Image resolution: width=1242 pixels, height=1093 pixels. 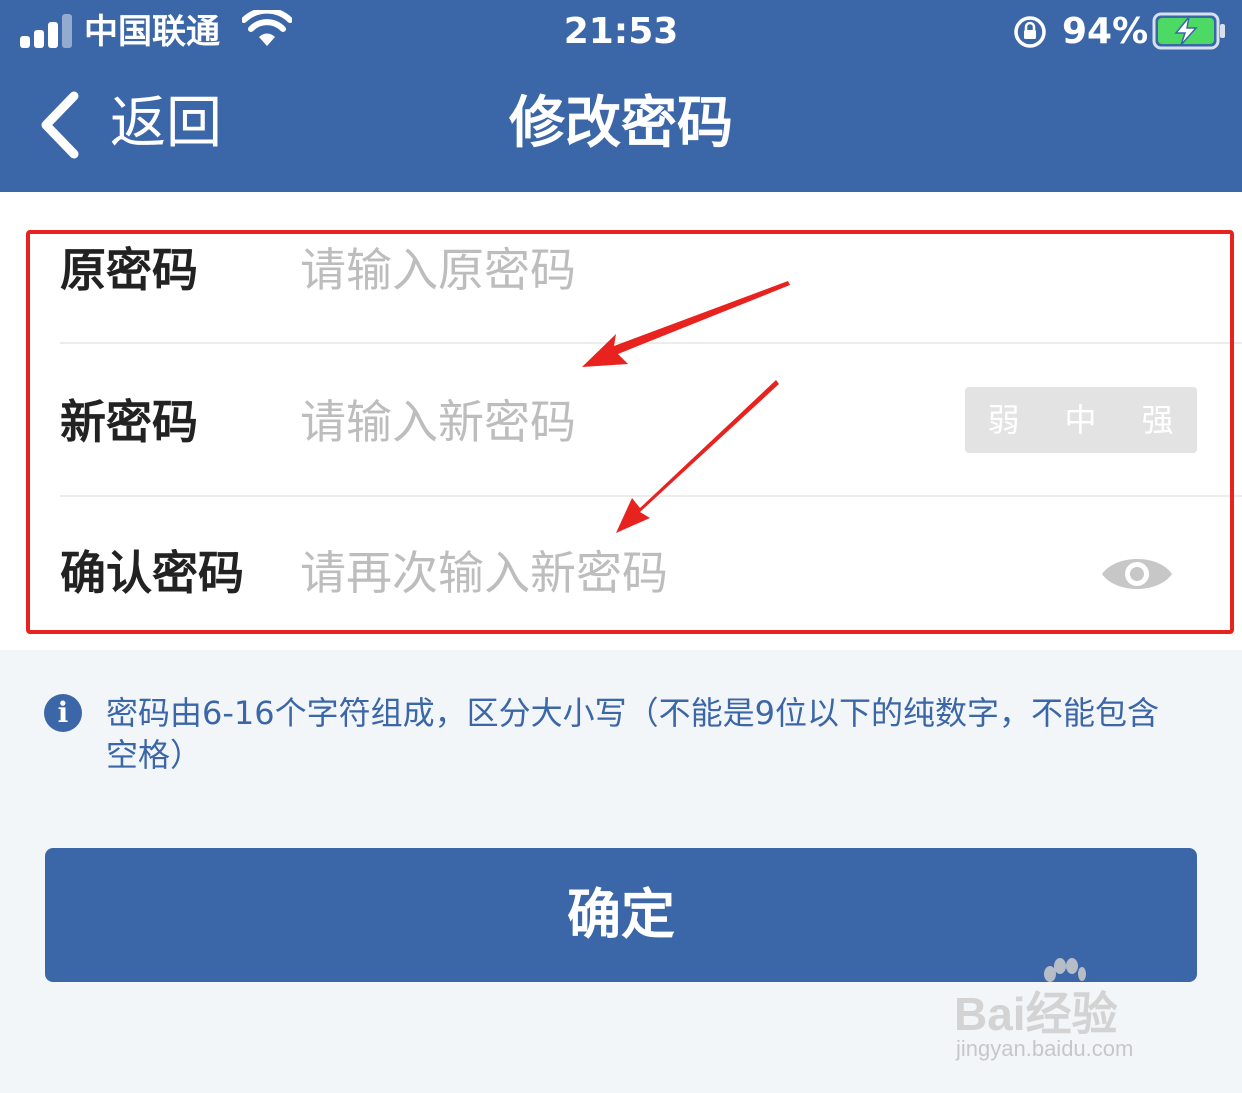 What do you see at coordinates (1003, 420) in the screenshot?
I see `strength-weak: 弱` at bounding box center [1003, 420].